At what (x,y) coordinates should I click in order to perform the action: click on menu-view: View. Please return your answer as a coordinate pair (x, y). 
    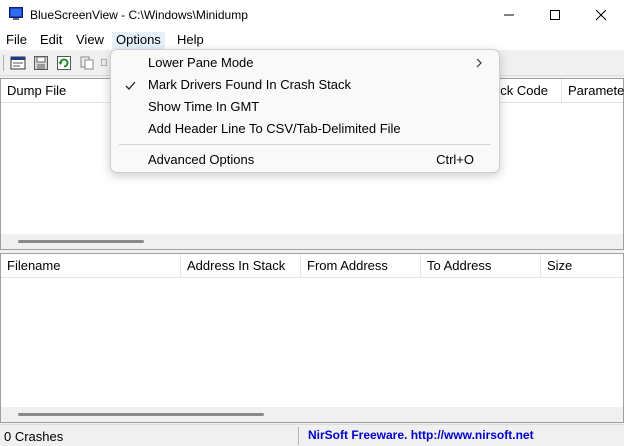
    Looking at the image, I should click on (90, 40).